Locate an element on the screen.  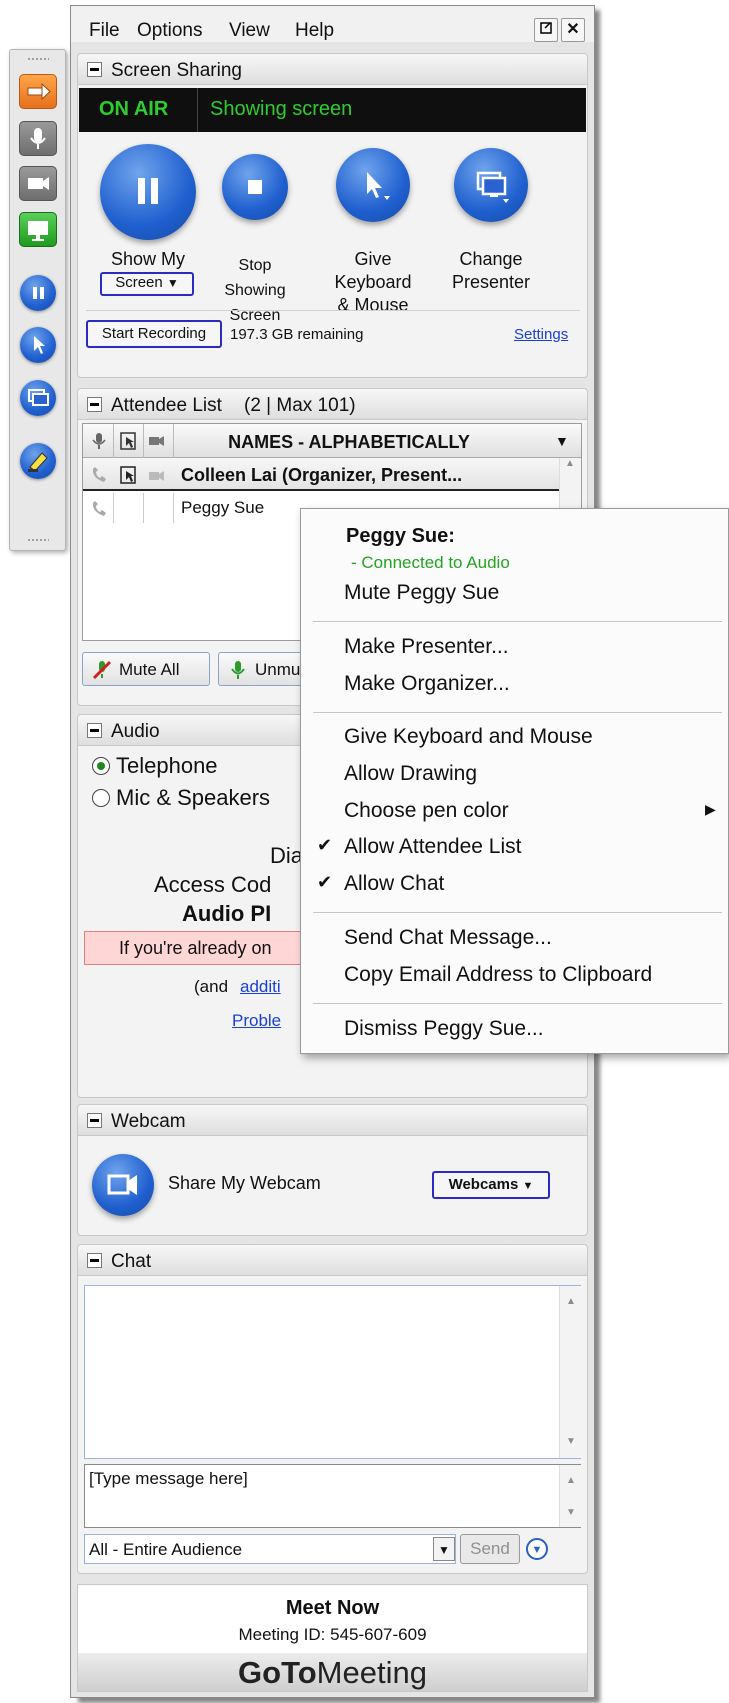
mute-all-button: Mute All is located at coordinates (146, 669).